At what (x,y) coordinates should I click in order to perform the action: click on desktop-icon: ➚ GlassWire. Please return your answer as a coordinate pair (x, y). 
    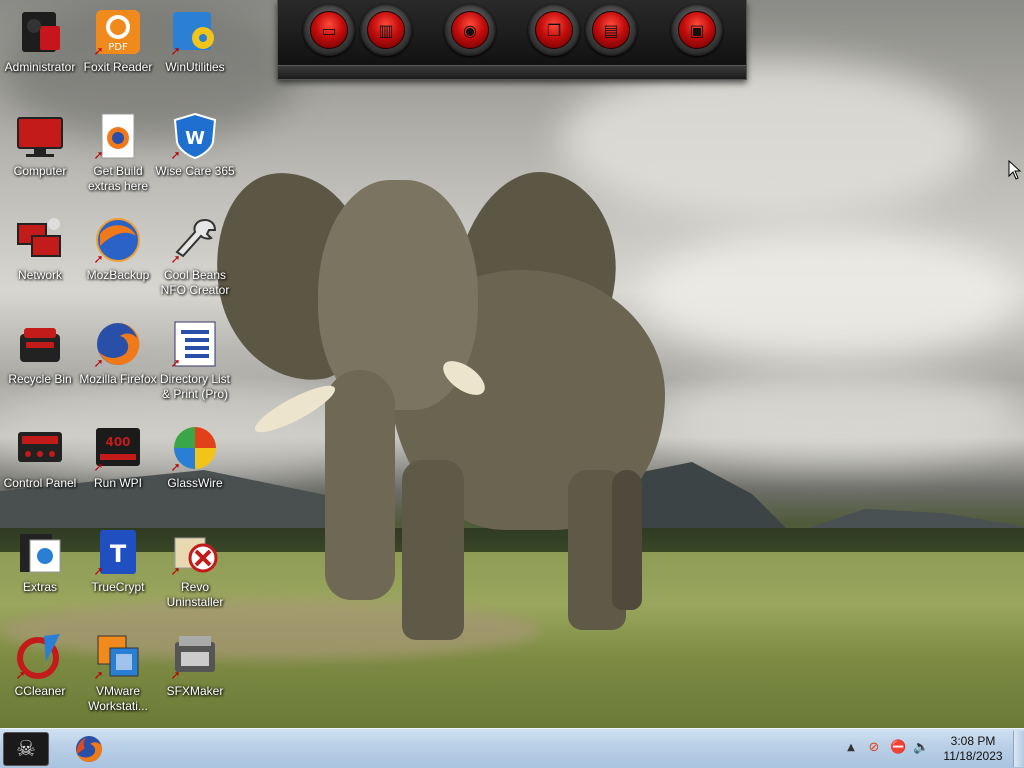
    Looking at the image, I should click on (195, 468).